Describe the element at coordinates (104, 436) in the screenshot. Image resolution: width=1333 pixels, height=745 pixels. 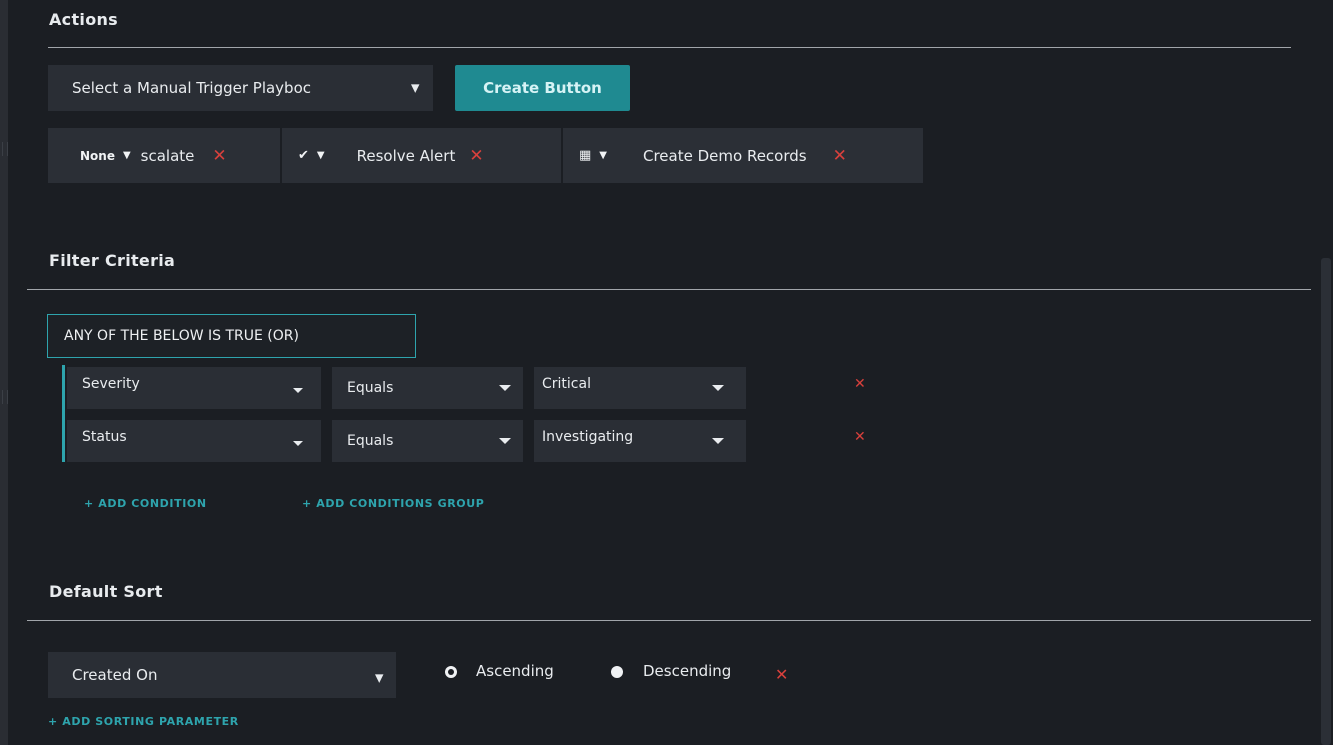
I see `condition-field-value: Status` at that location.